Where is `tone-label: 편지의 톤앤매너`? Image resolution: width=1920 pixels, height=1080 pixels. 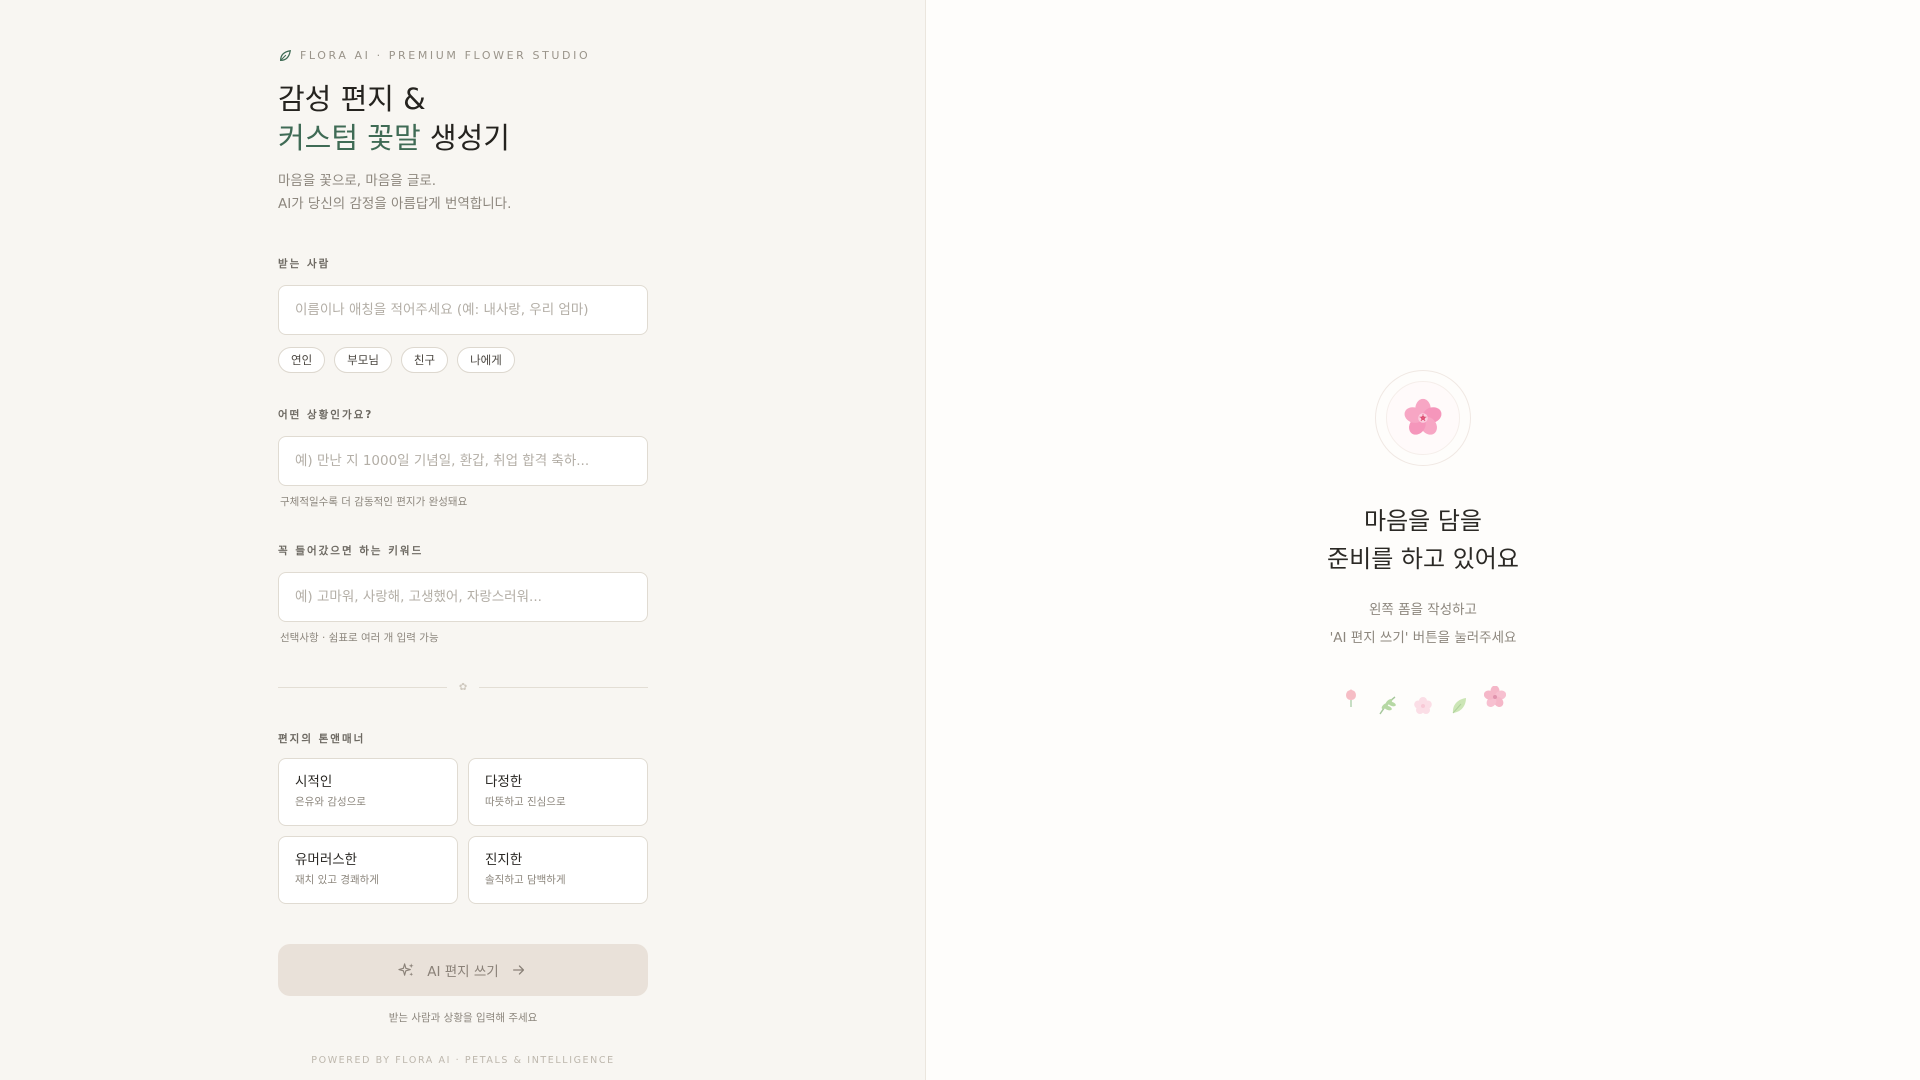 tone-label: 편지의 톤앤매너 is located at coordinates (322, 739).